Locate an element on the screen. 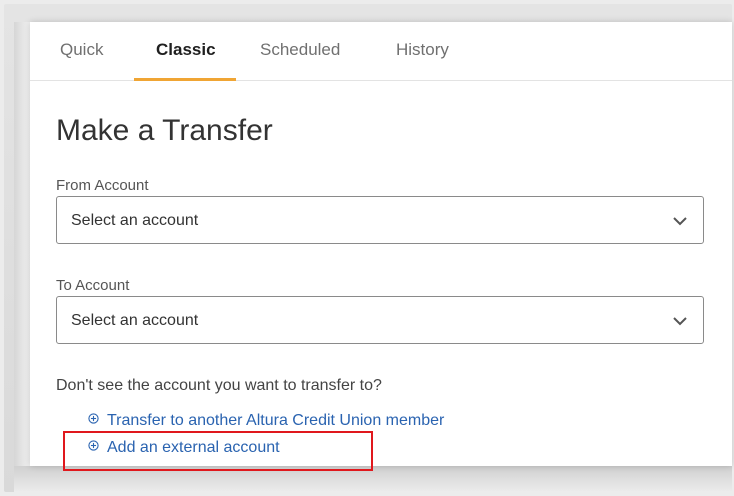 The image size is (734, 496). to-account-label: To Account is located at coordinates (93, 285).